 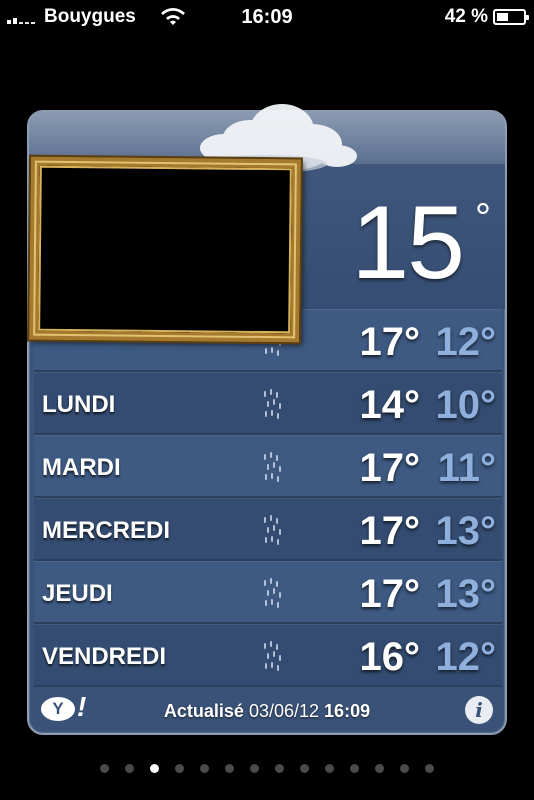 What do you see at coordinates (347, 711) in the screenshot?
I see `updated-time: 16:09` at bounding box center [347, 711].